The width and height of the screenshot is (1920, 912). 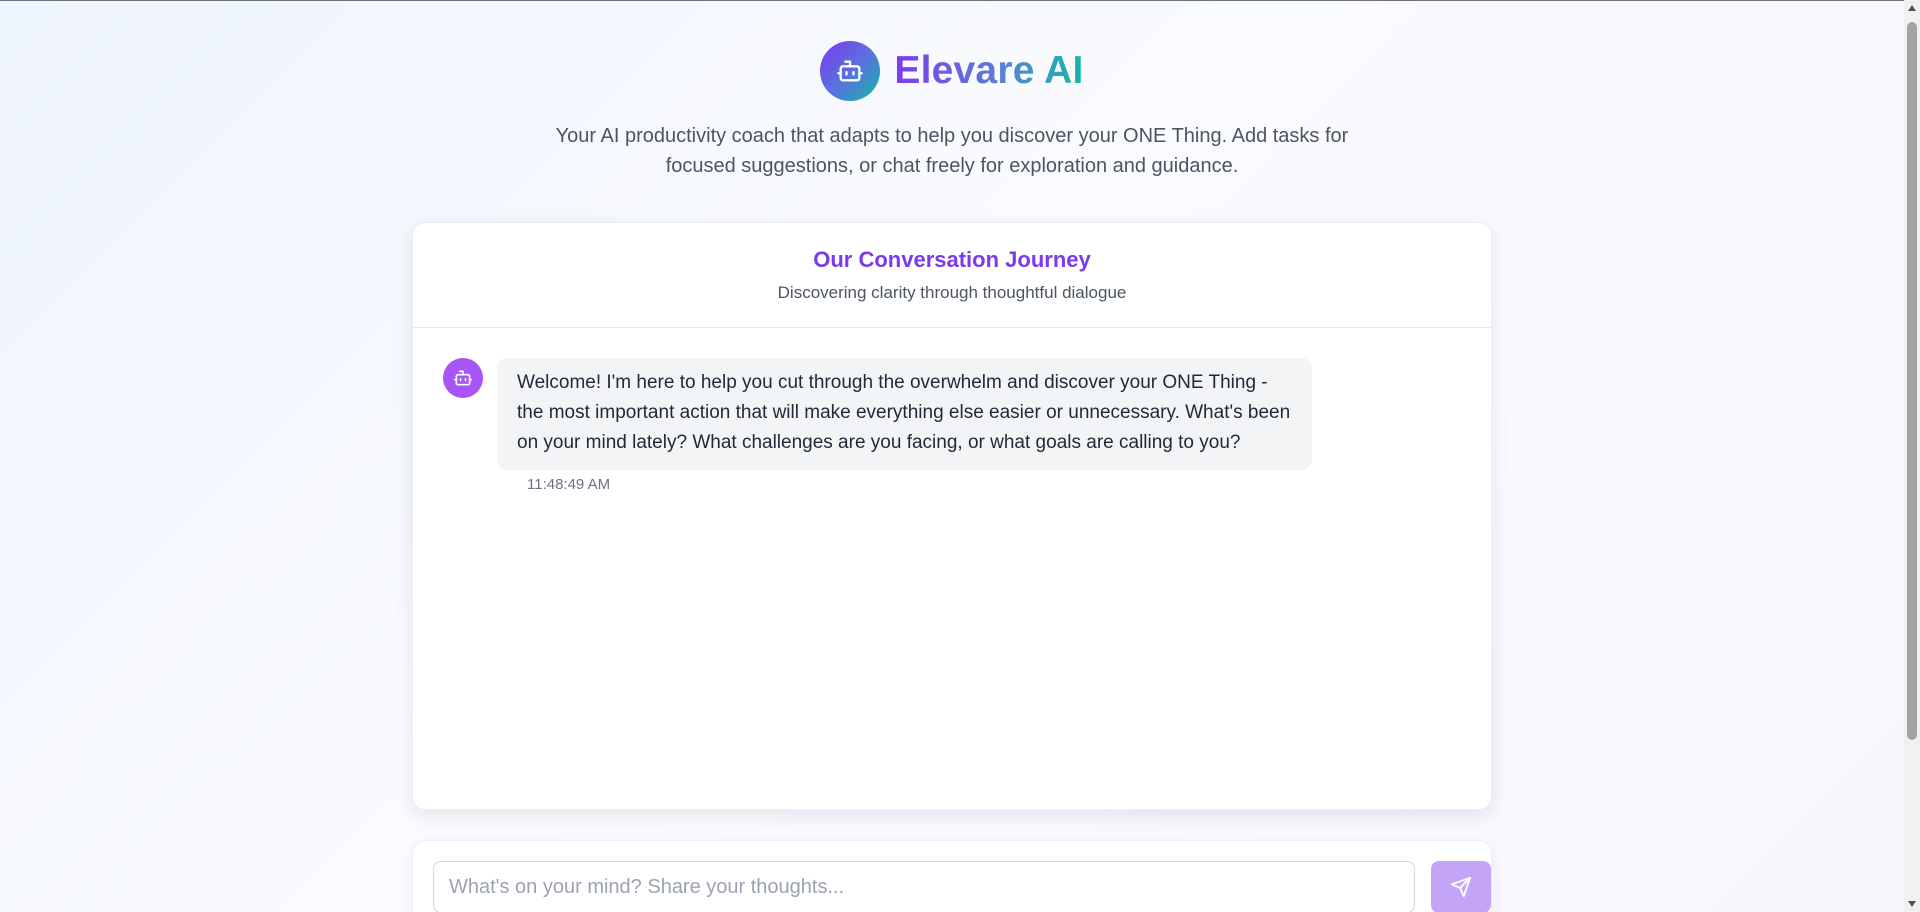 I want to click on brand: Elevare AI, so click(x=952, y=70).